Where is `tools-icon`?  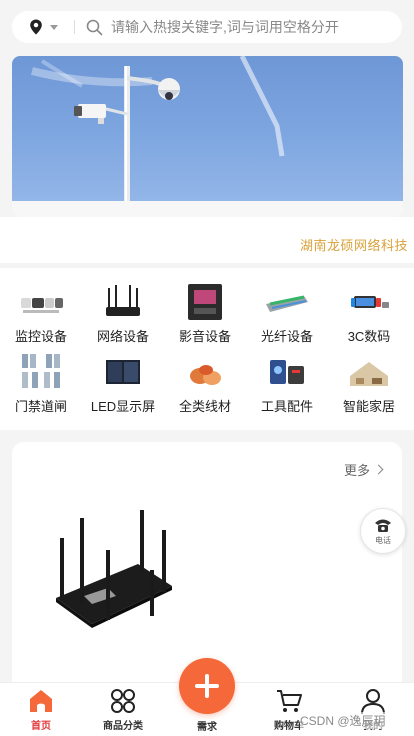 tools-icon is located at coordinates (287, 372).